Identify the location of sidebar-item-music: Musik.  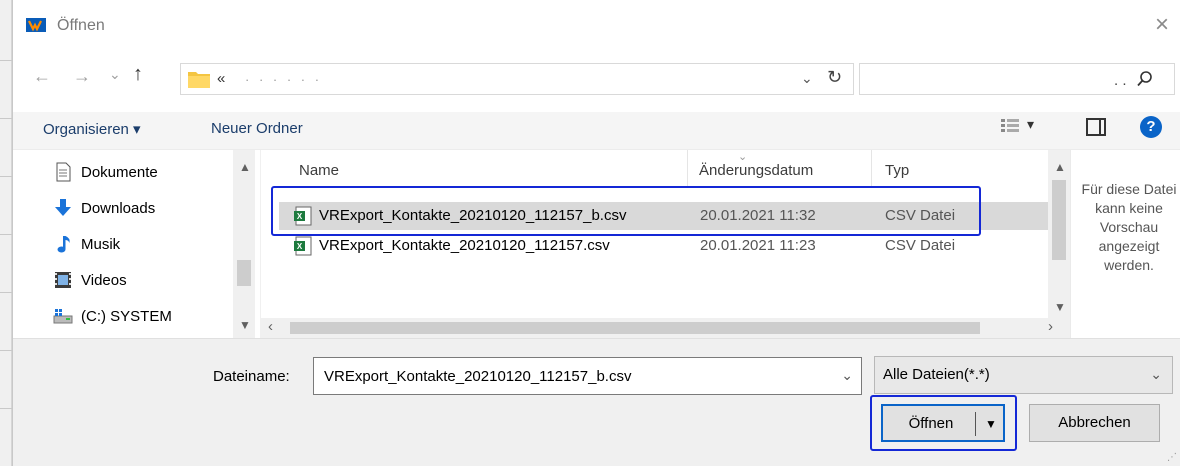
(86, 244).